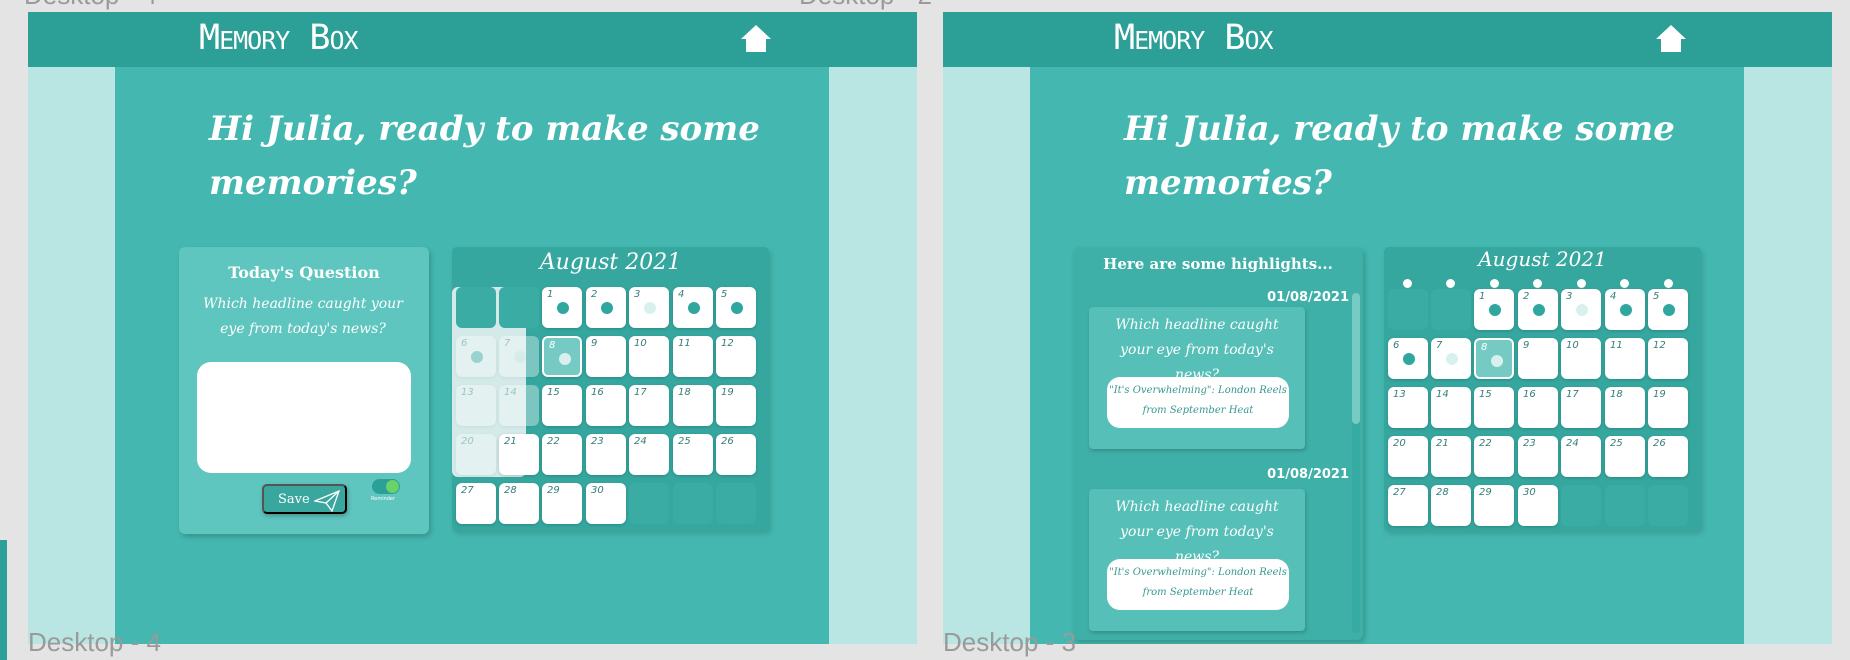 The image size is (1850, 660). What do you see at coordinates (304, 272) in the screenshot?
I see `todays-question-title: Today's Question` at bounding box center [304, 272].